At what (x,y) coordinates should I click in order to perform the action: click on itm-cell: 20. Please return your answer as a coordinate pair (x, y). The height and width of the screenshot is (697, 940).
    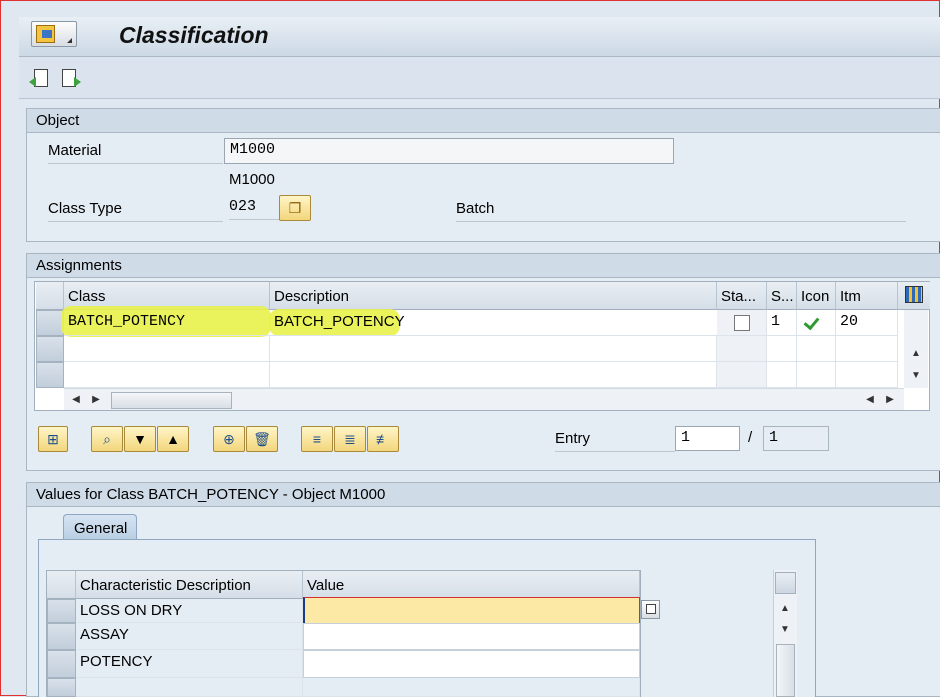
    Looking at the image, I should click on (867, 323).